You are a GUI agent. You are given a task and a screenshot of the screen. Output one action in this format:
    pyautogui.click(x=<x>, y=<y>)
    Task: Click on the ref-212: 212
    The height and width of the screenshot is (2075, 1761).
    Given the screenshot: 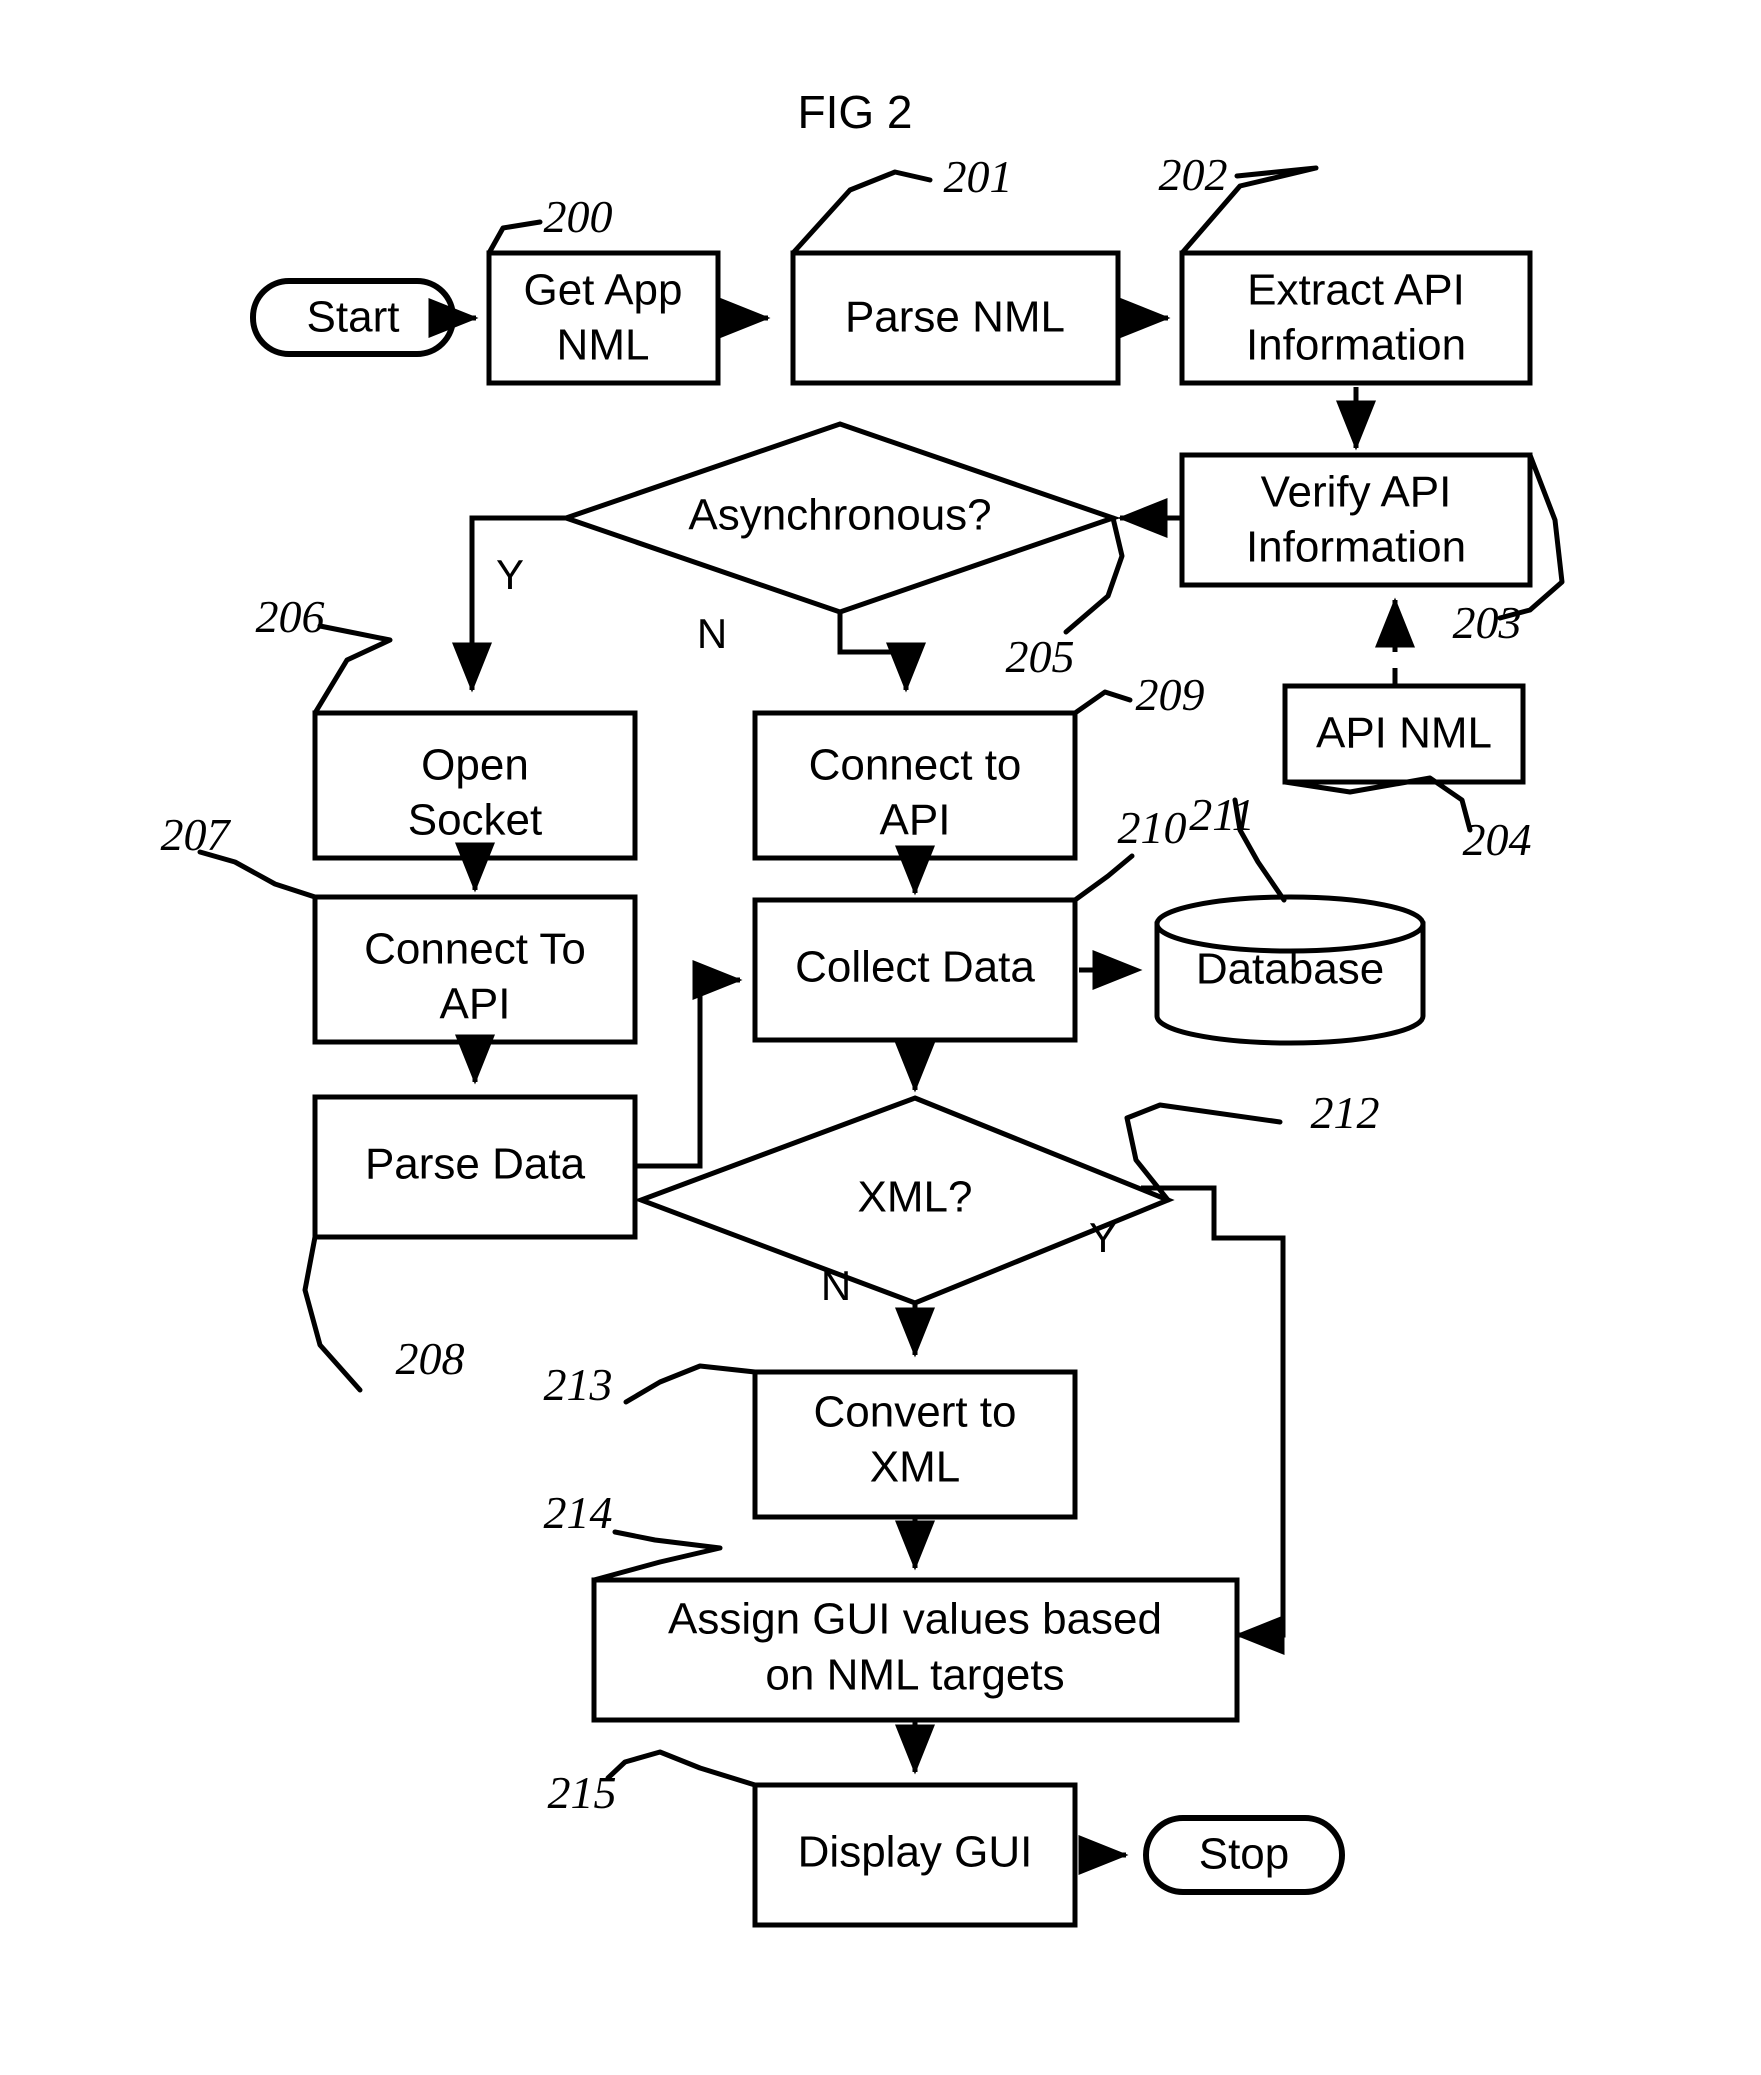 What is the action you would take?
    pyautogui.click(x=1345, y=1112)
    